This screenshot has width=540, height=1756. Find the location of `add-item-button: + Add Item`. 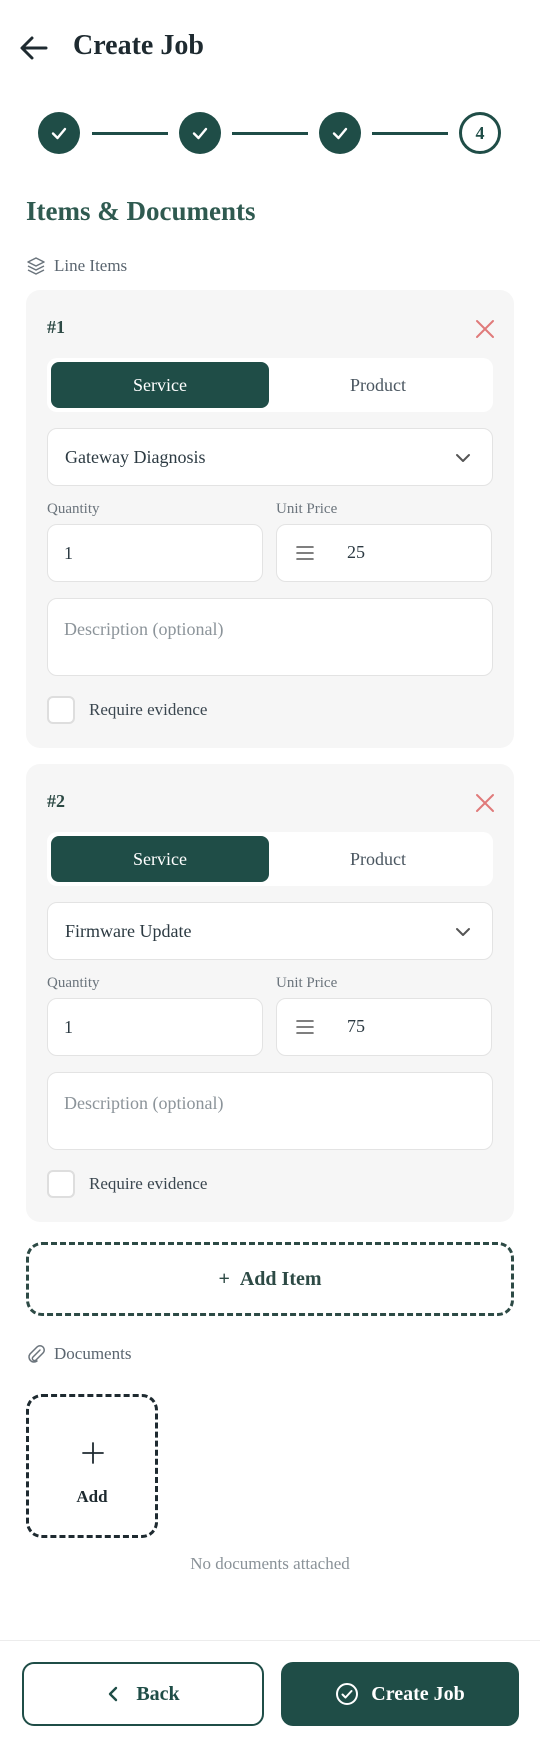

add-item-button: + Add Item is located at coordinates (270, 1279).